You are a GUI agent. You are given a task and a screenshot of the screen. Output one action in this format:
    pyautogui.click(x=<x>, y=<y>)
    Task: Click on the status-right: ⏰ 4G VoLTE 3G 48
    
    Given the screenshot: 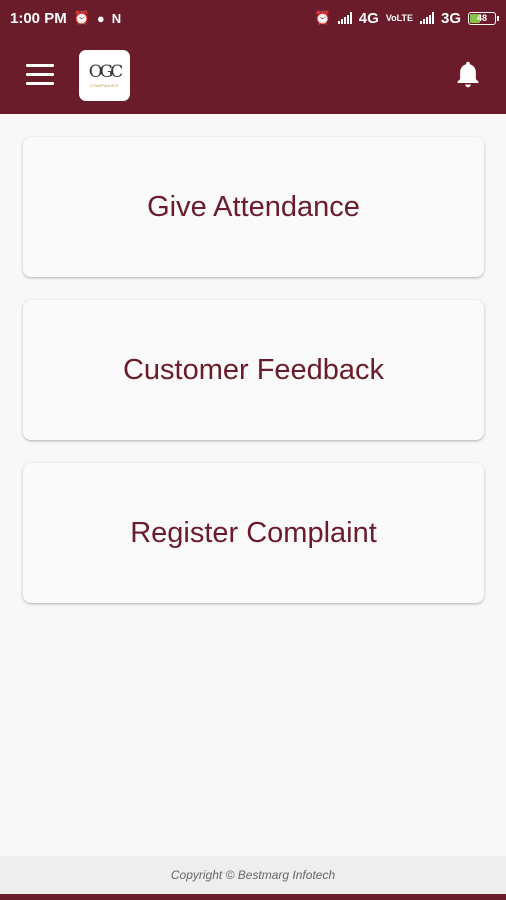 What is the action you would take?
    pyautogui.click(x=406, y=18)
    